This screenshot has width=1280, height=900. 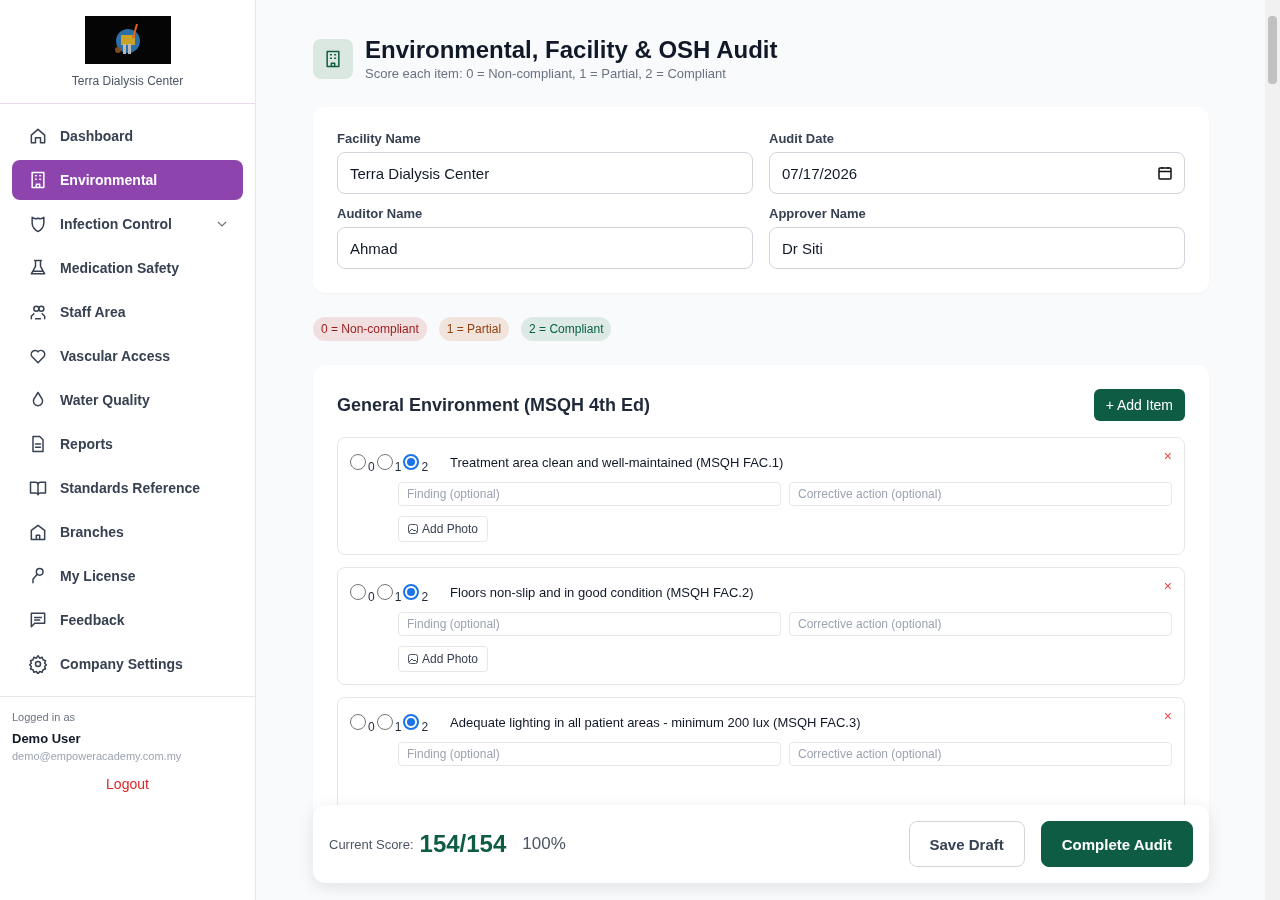 I want to click on score-caption: Current Score:, so click(x=371, y=844).